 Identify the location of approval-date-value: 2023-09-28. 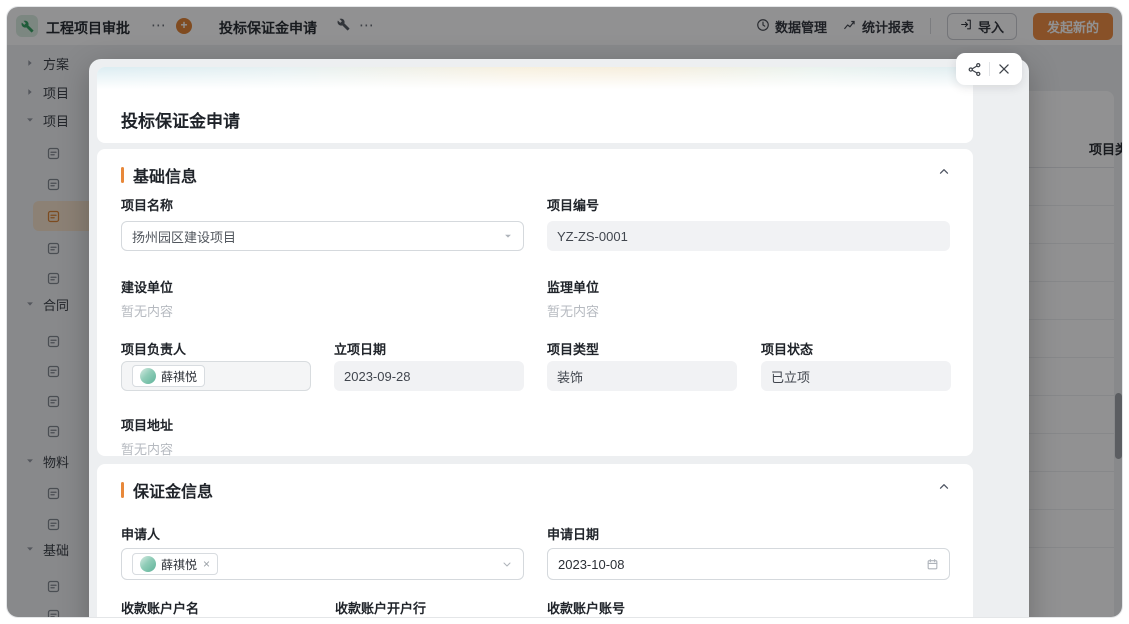
(377, 376).